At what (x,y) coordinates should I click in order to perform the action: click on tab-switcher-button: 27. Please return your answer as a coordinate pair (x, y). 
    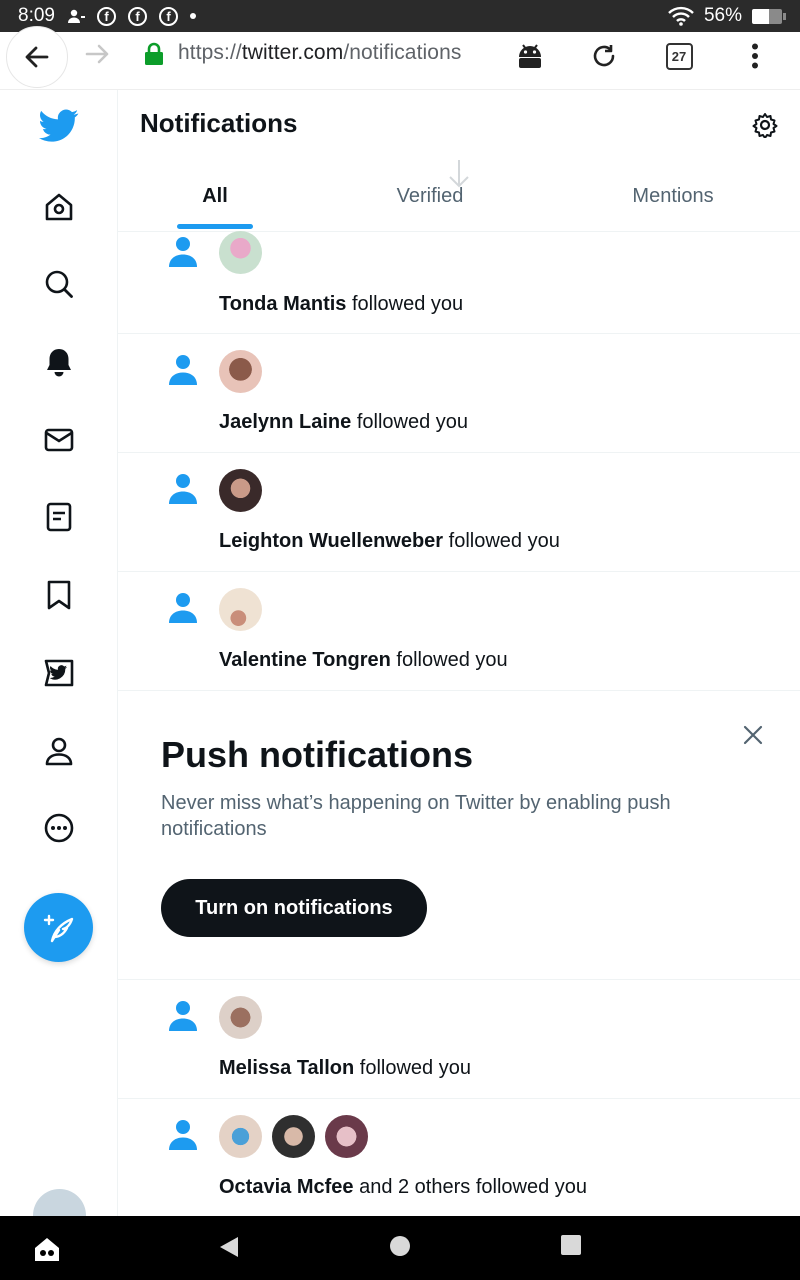
    Looking at the image, I should click on (679, 56).